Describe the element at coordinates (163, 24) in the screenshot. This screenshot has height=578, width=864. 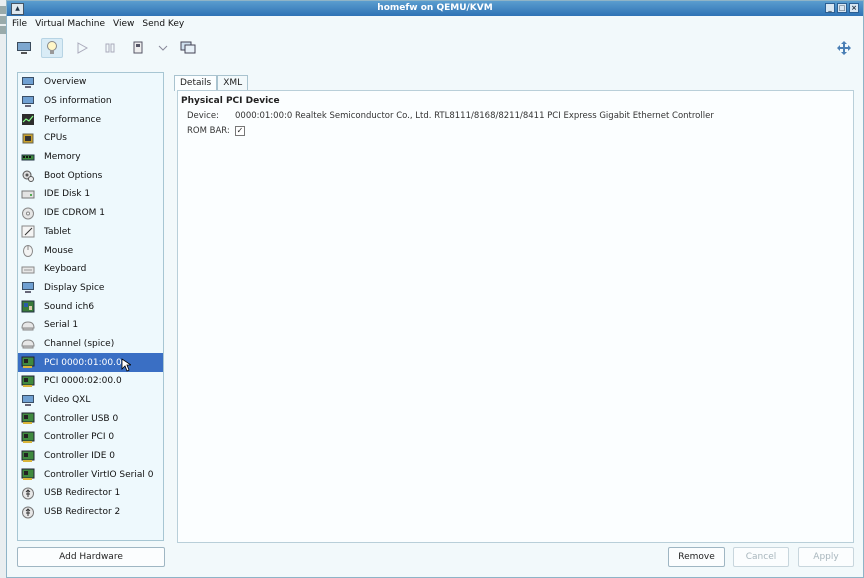
I see `menu-send-key: Send Key` at that location.